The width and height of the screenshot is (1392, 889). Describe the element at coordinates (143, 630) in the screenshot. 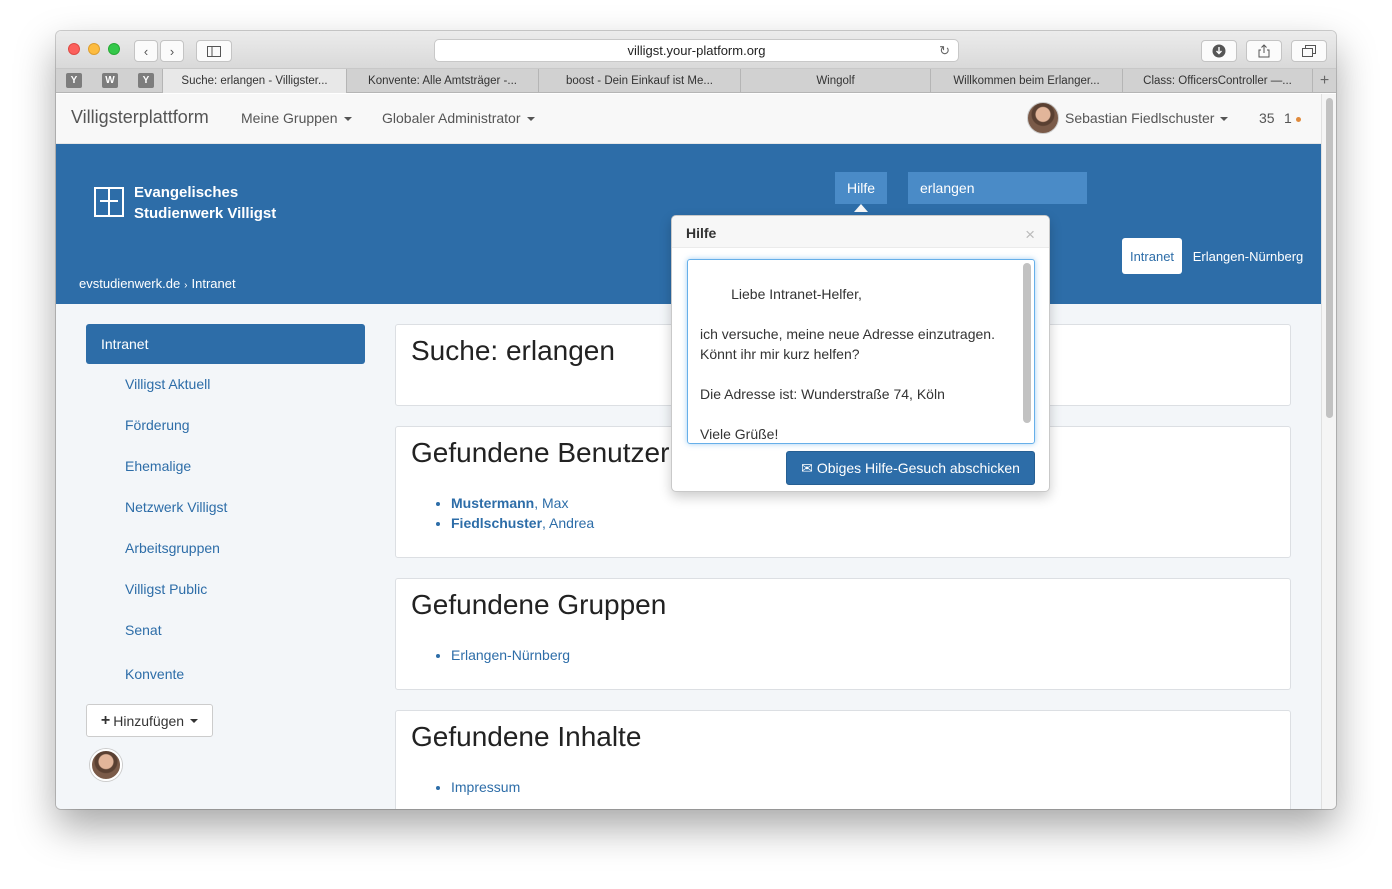

I see `sidebar-item-senat: Senat` at that location.